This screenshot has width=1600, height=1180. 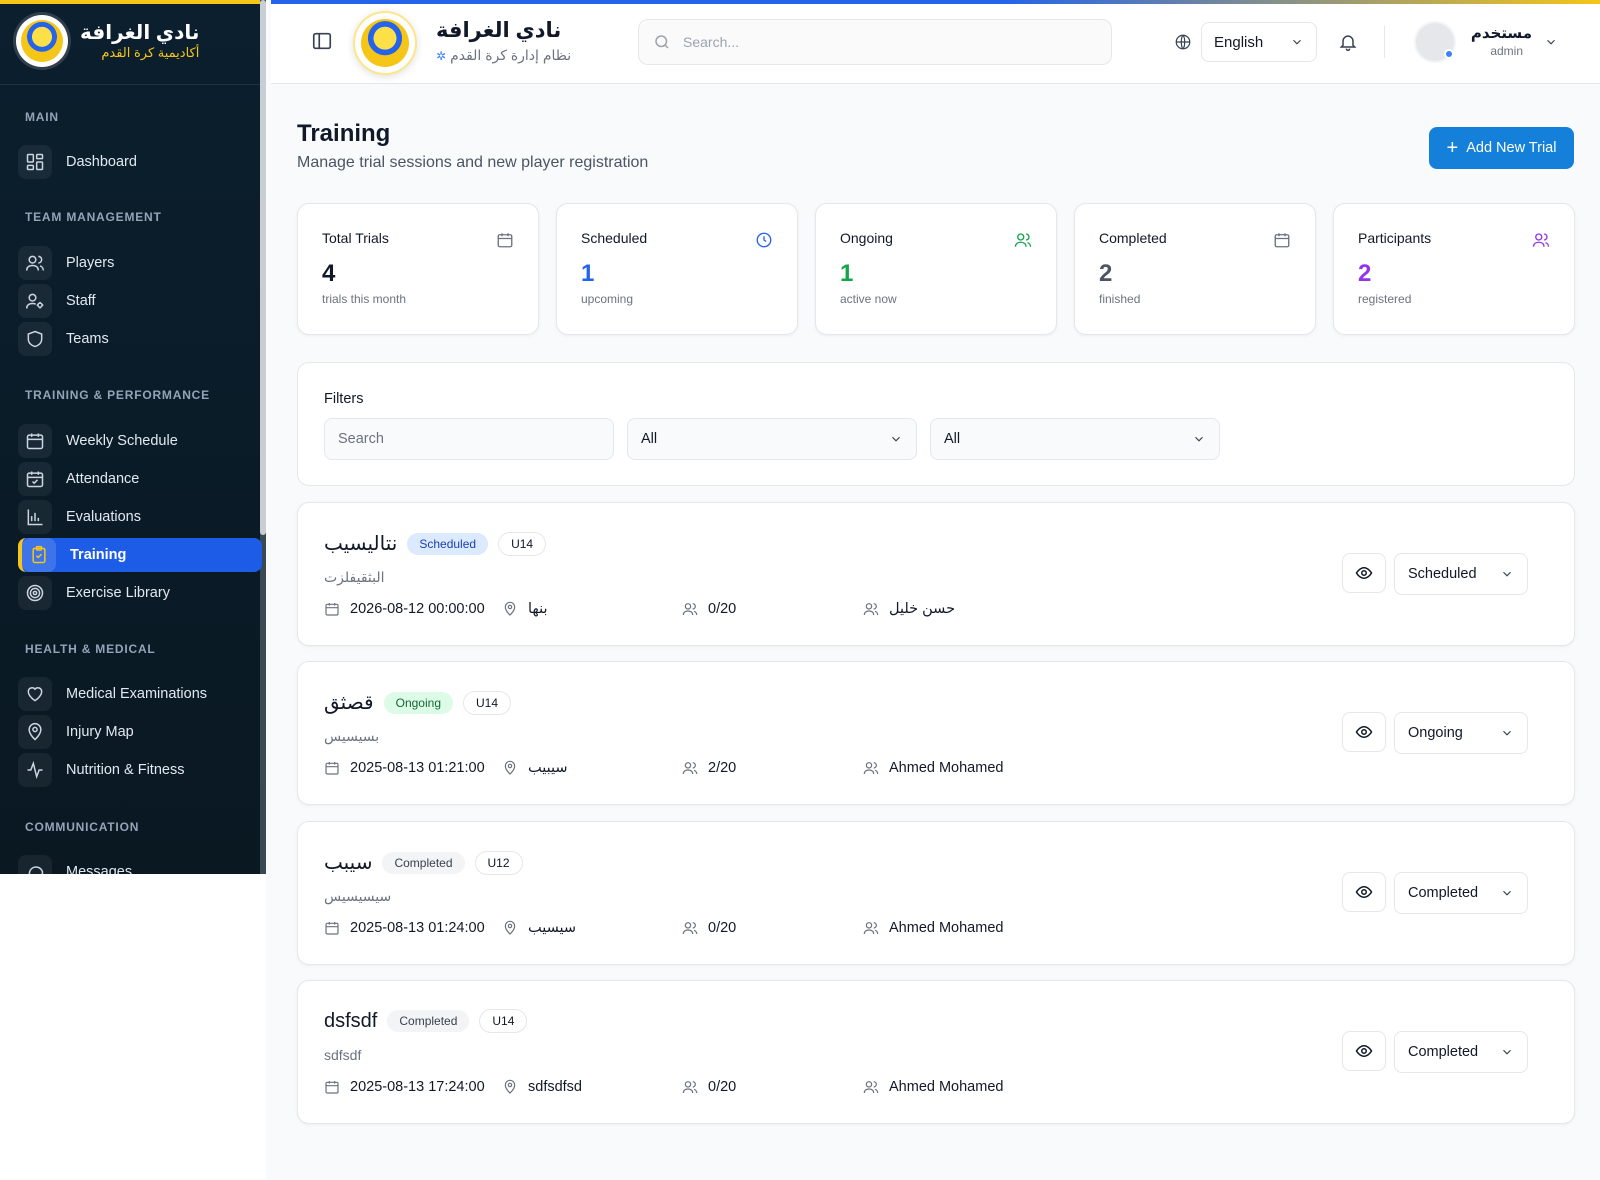 What do you see at coordinates (329, 273) in the screenshot?
I see `stat-value: 4` at bounding box center [329, 273].